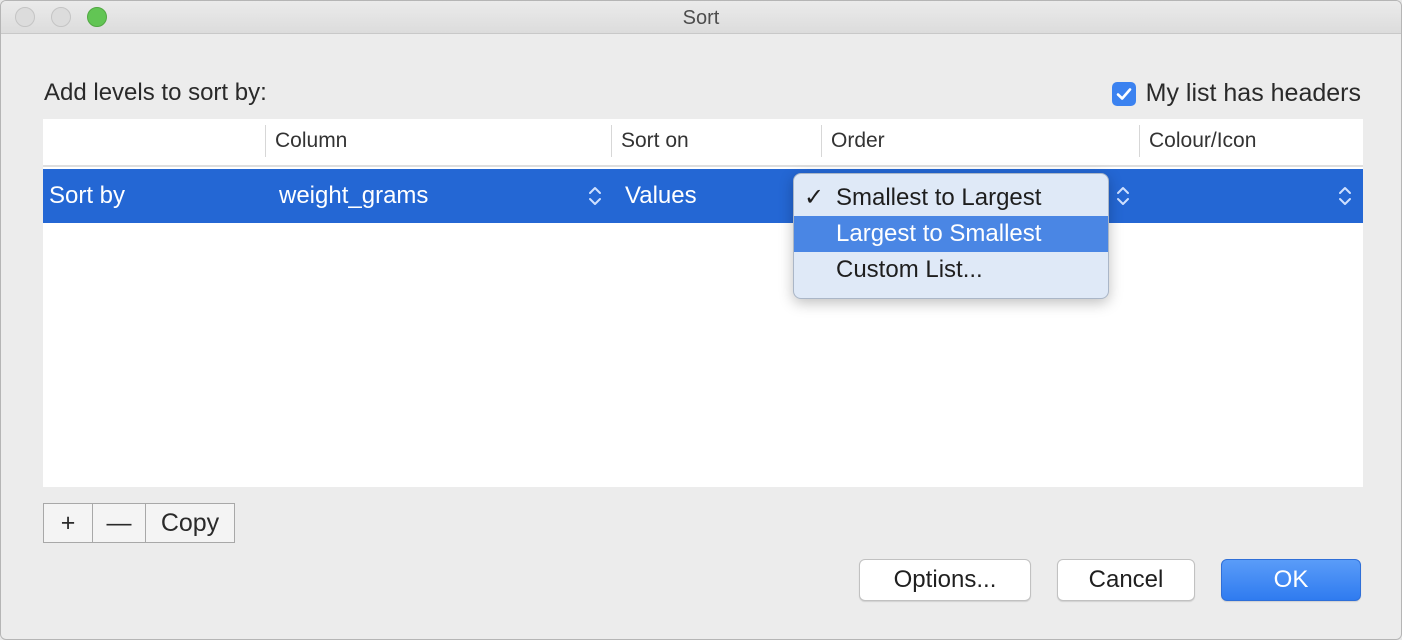 This screenshot has height=640, width=1402. I want to click on column-select-value: weight_grams, so click(353, 196).